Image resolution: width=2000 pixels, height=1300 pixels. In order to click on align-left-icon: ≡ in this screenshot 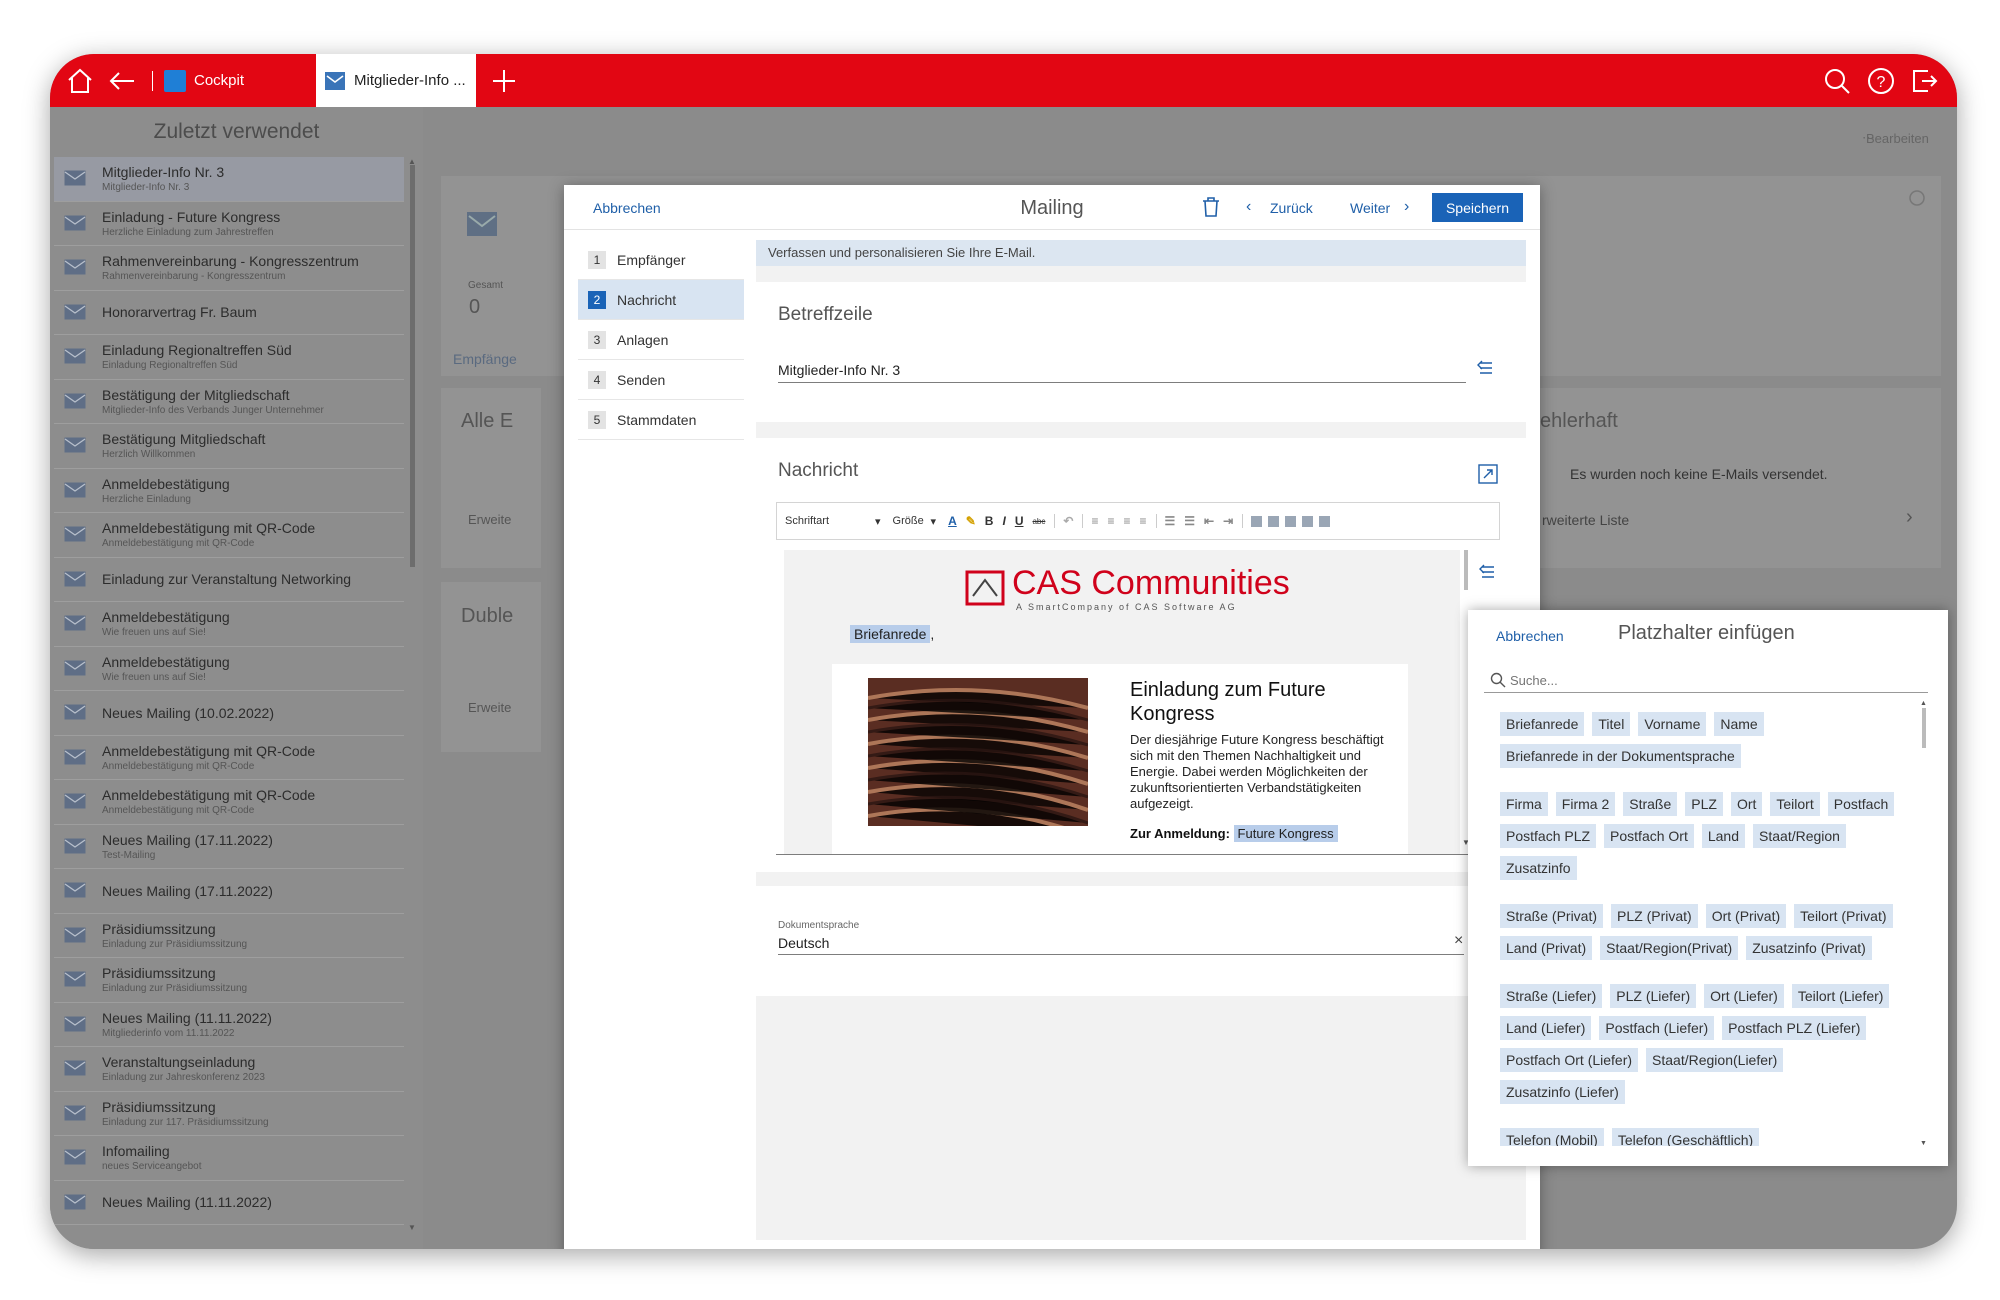, I will do `click(1094, 521)`.